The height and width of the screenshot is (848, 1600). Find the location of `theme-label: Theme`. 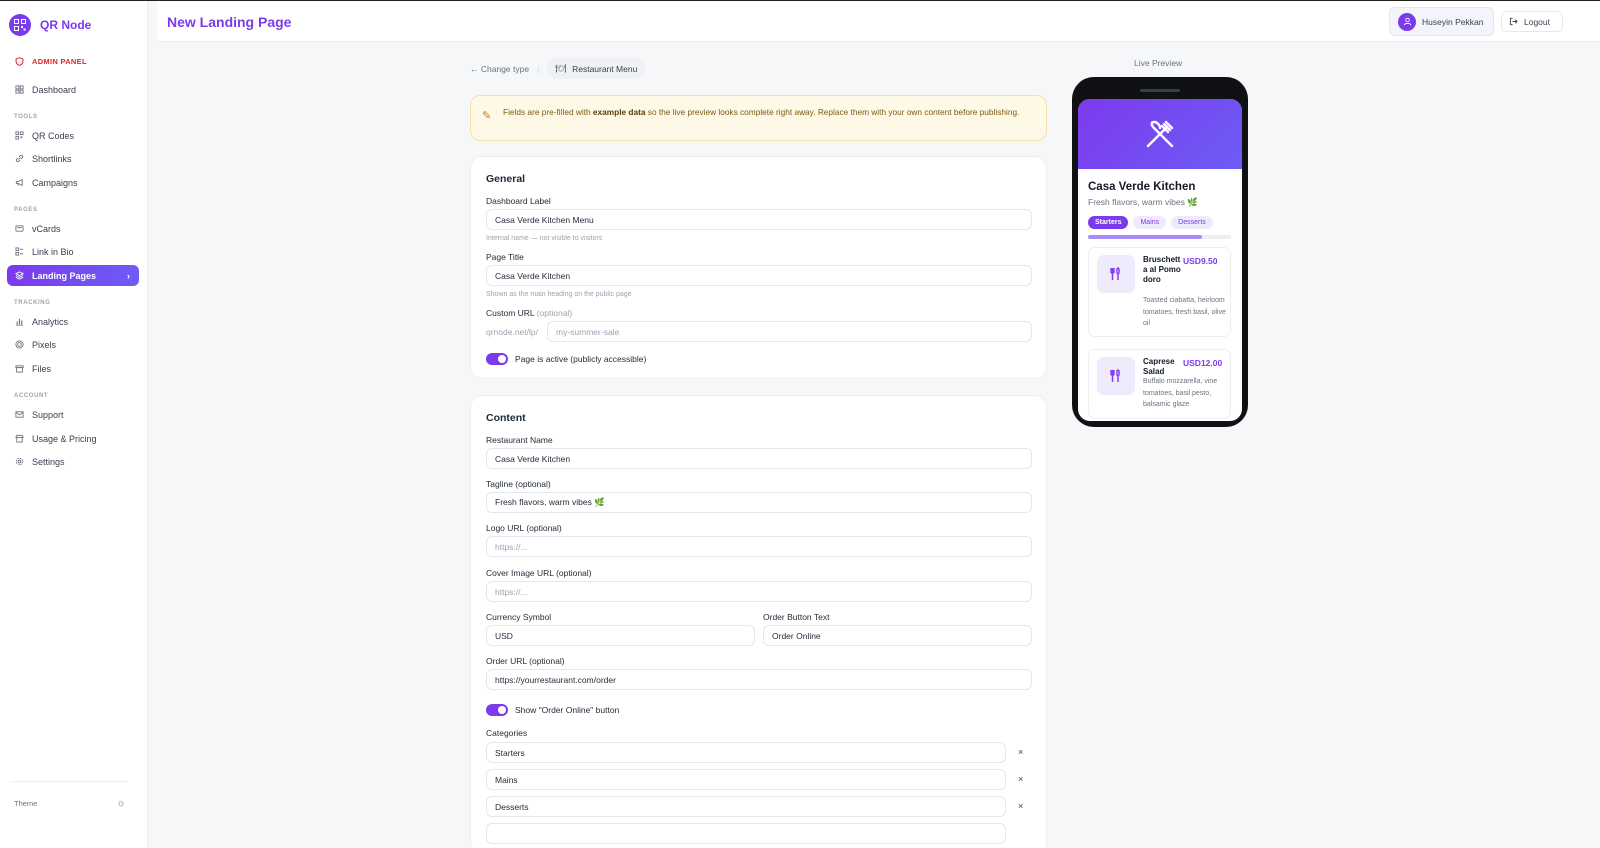

theme-label: Theme is located at coordinates (26, 803).